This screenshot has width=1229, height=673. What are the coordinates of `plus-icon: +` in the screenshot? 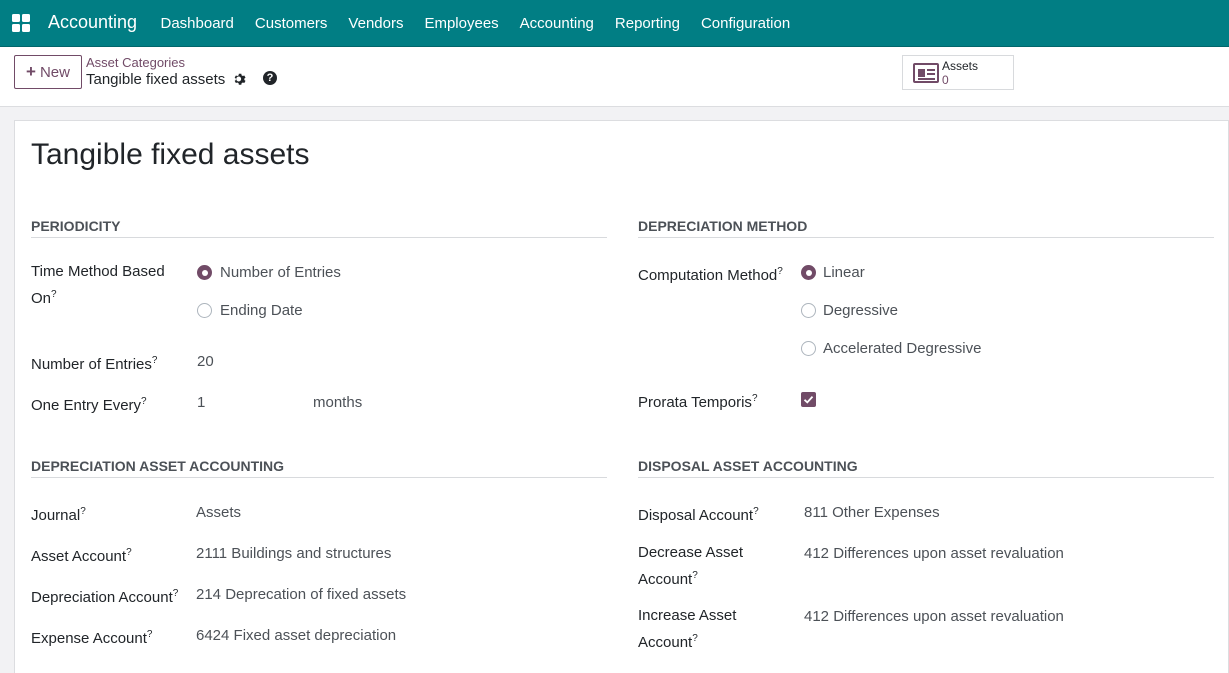 It's located at (31, 71).